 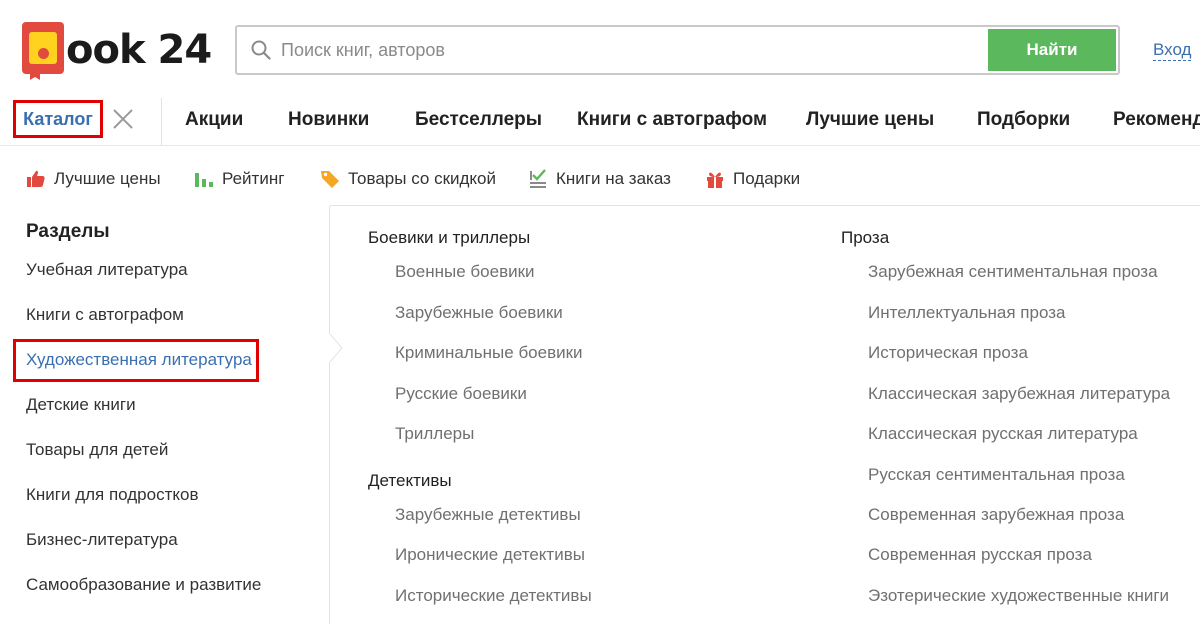 I want to click on section-item-self-education: Самообразование и развитие, so click(x=143, y=585).